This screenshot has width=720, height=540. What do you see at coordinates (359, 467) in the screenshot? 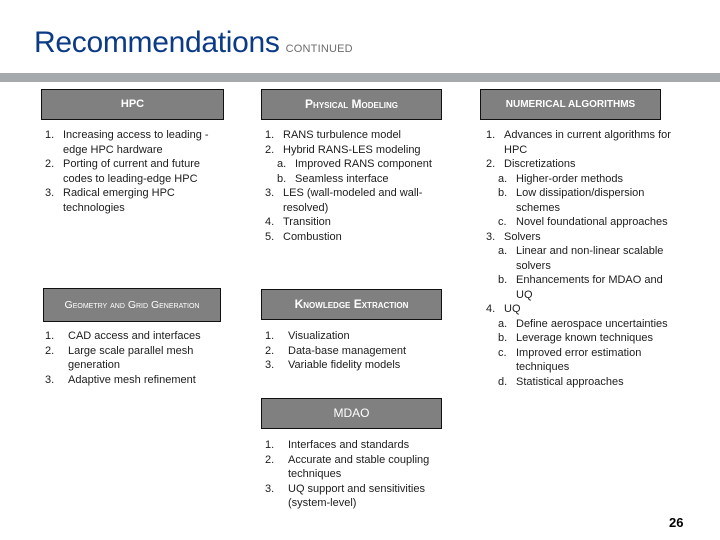
I see `item-text: Accurate and stable coupling techniques` at bounding box center [359, 467].